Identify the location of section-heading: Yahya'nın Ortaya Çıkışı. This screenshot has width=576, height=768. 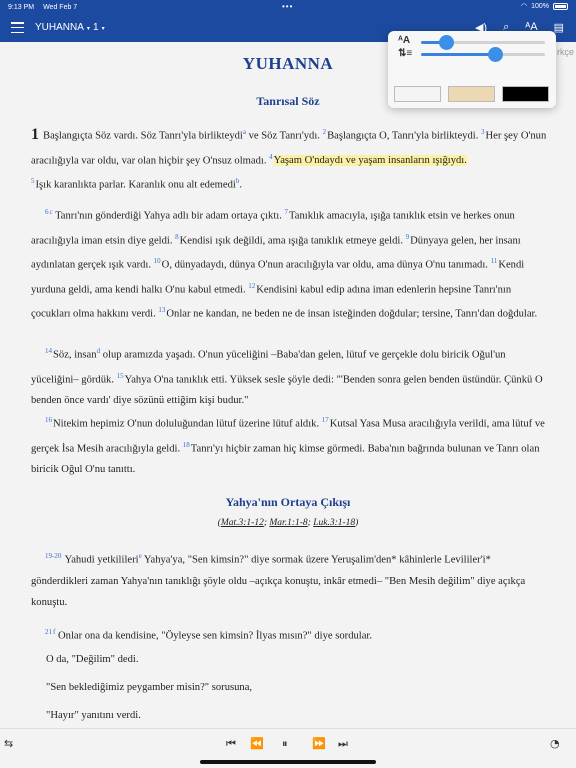
(288, 502).